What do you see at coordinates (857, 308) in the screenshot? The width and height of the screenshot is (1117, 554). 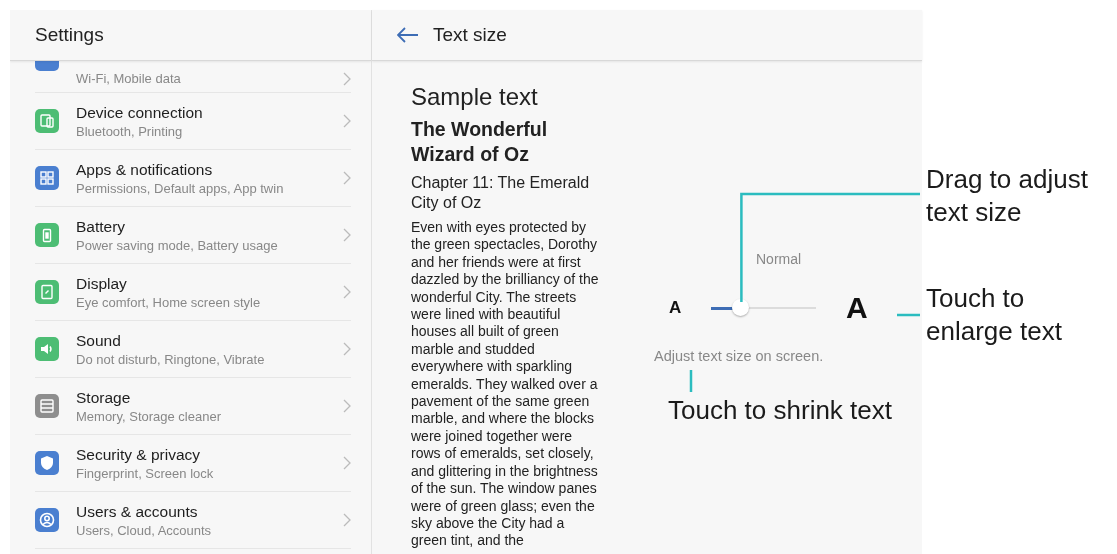 I see `enlarge-text-button: A` at bounding box center [857, 308].